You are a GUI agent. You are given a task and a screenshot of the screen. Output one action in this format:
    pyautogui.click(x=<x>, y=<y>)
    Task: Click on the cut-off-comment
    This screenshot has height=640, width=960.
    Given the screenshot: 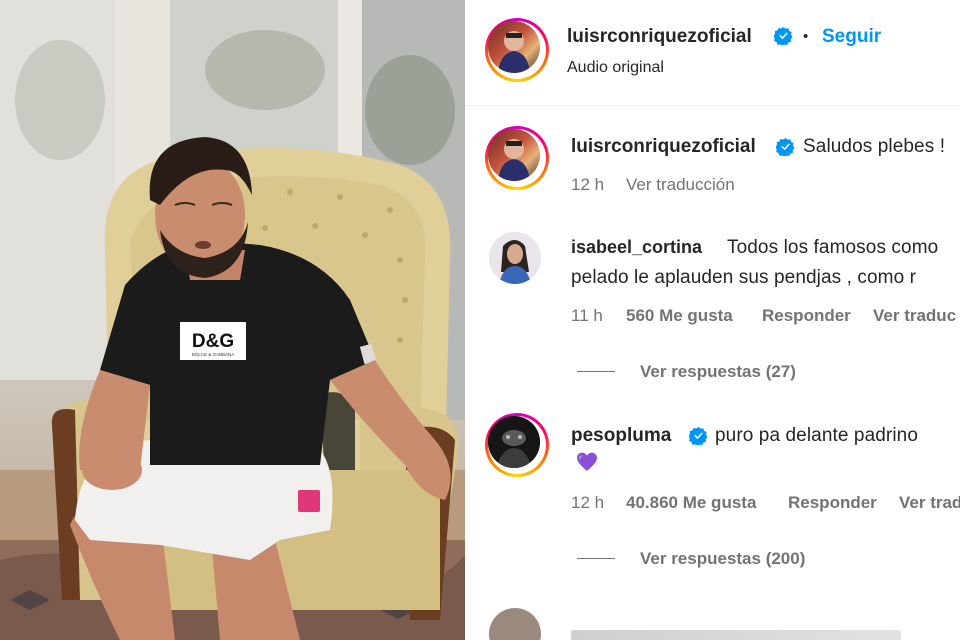 What is the action you would take?
    pyautogui.click(x=751, y=632)
    